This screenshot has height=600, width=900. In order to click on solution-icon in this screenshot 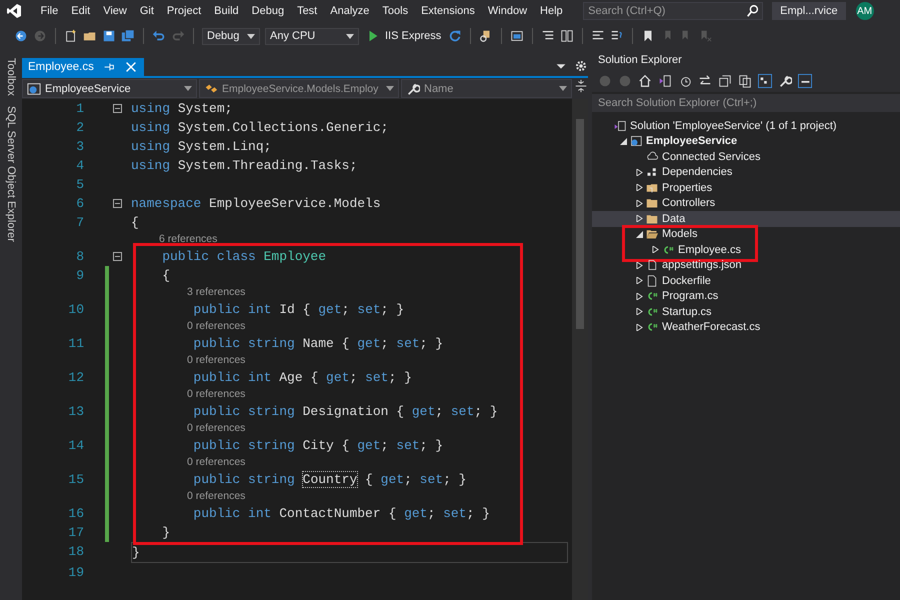, I will do `click(665, 81)`.